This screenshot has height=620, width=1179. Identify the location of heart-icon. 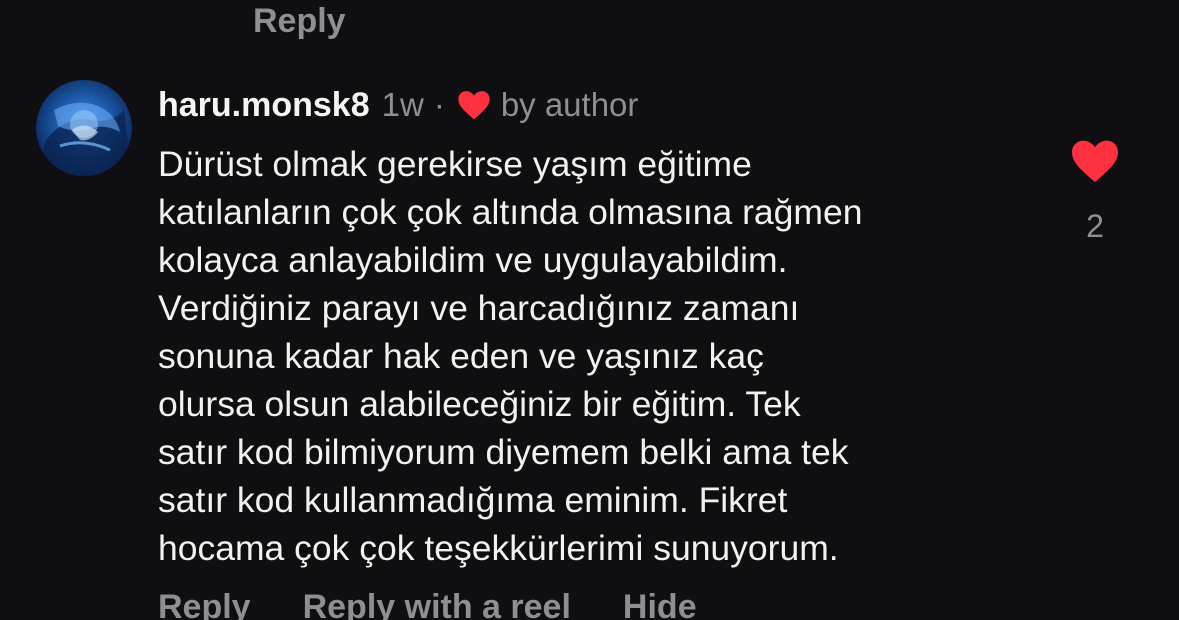
(474, 105).